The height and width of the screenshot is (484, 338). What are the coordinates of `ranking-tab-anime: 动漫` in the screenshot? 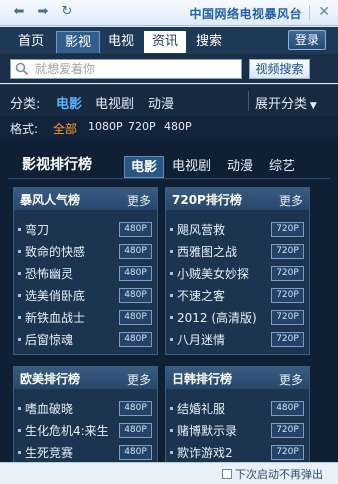 It's located at (240, 167).